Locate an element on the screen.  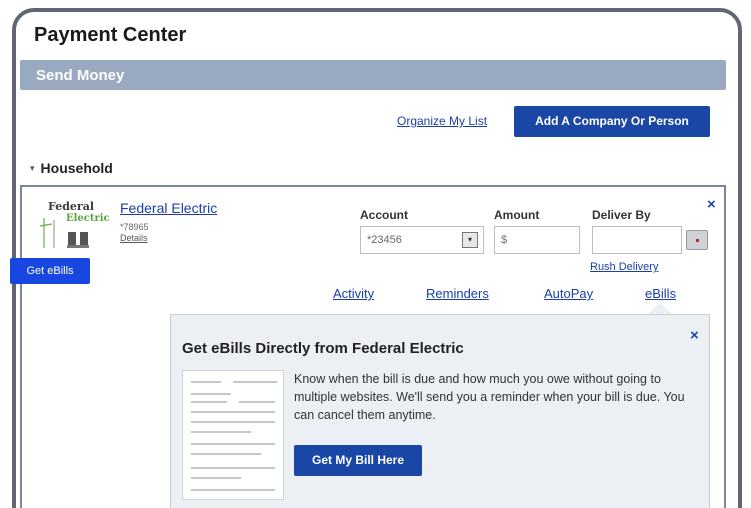
tab-activity: Activity is located at coordinates (353, 293).